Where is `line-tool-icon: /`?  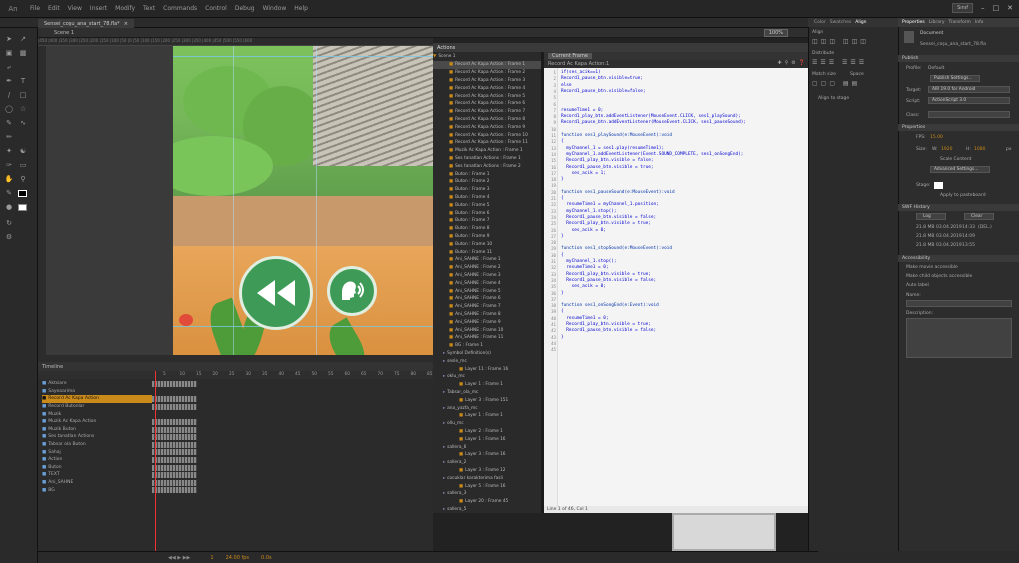
line-tool-icon: / is located at coordinates (9, 95).